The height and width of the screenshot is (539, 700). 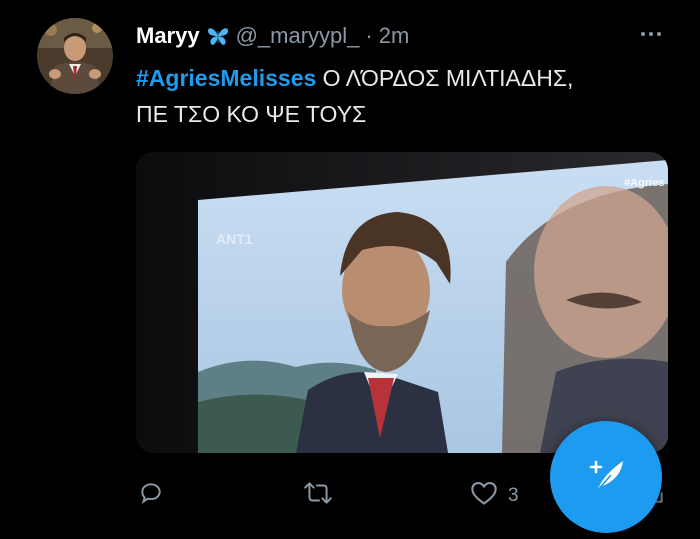 I want to click on avatar-image, so click(x=75, y=56).